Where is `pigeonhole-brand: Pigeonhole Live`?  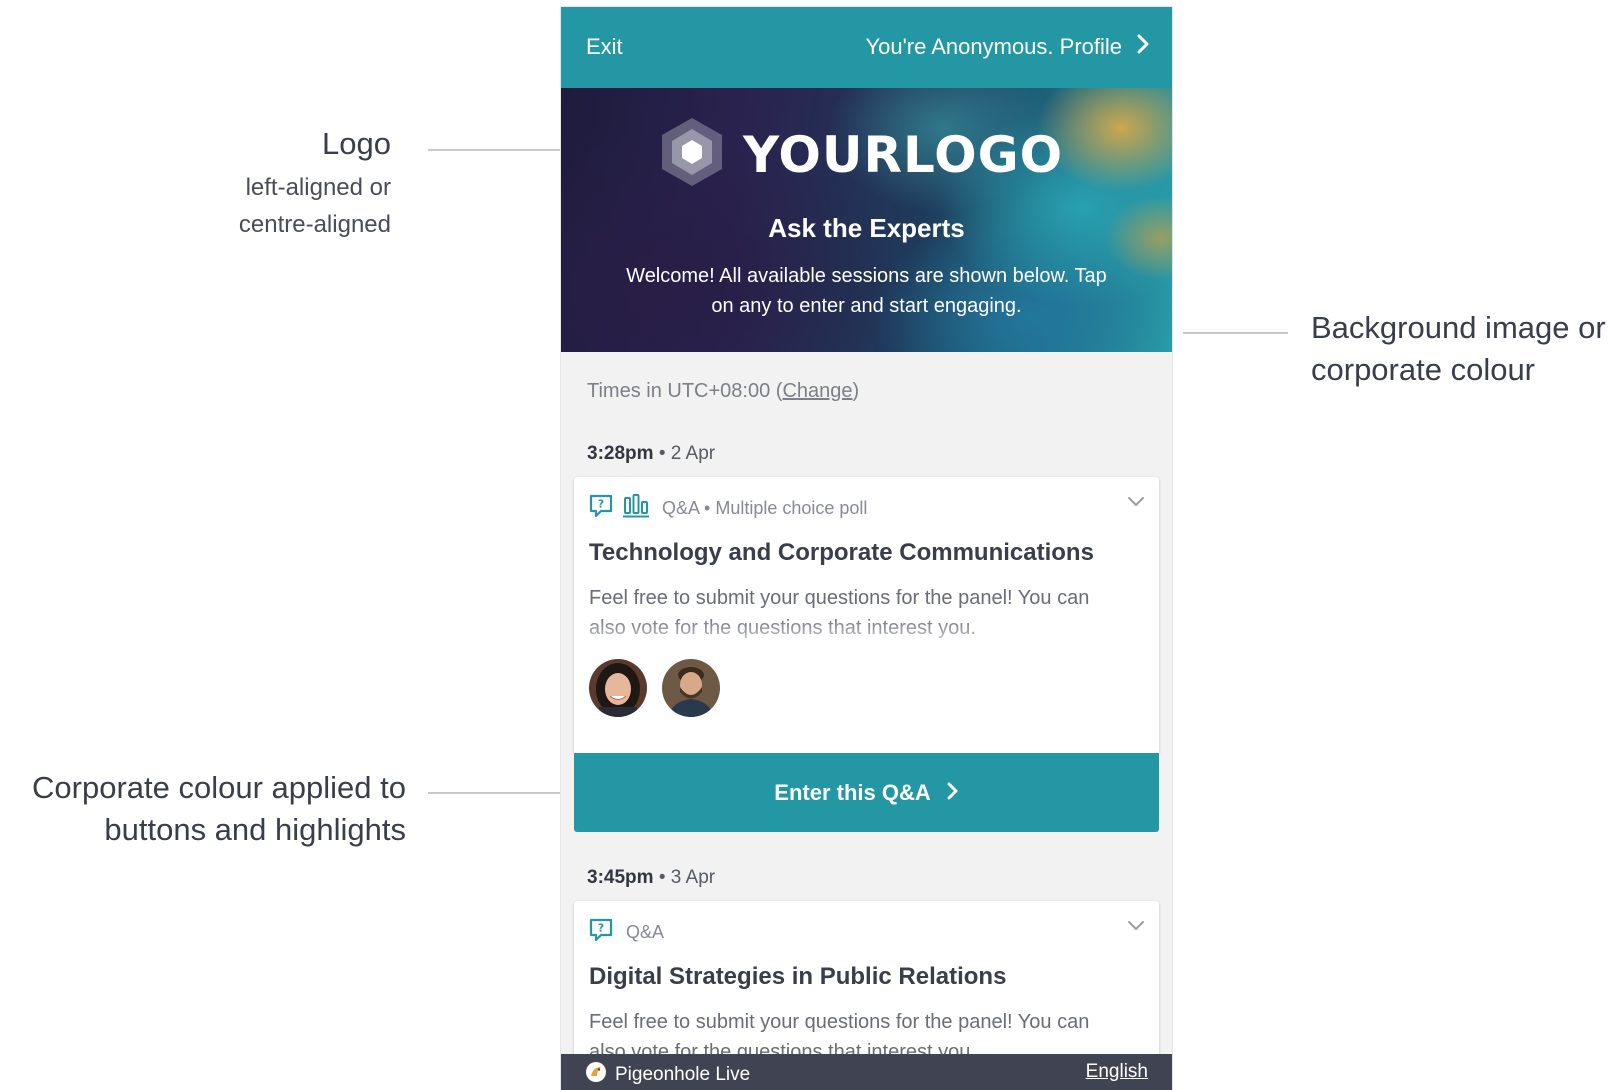 pigeonhole-brand: Pigeonhole Live is located at coordinates (667, 1075).